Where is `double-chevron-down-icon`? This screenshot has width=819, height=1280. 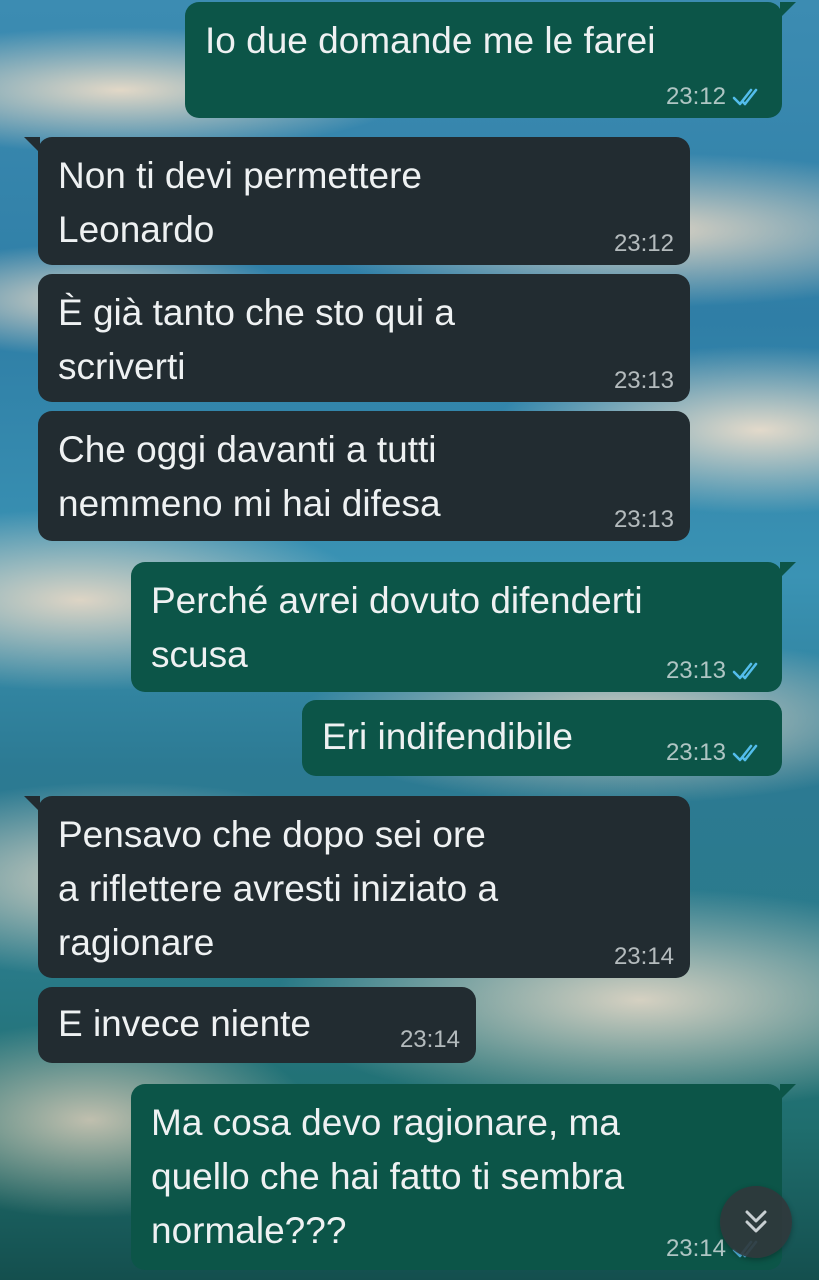
double-chevron-down-icon is located at coordinates (756, 1221).